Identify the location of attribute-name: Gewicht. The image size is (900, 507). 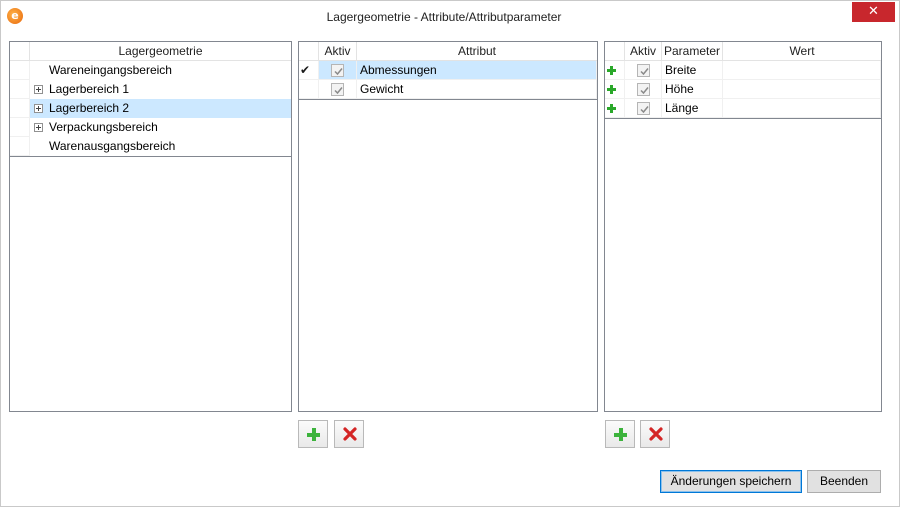
(382, 89).